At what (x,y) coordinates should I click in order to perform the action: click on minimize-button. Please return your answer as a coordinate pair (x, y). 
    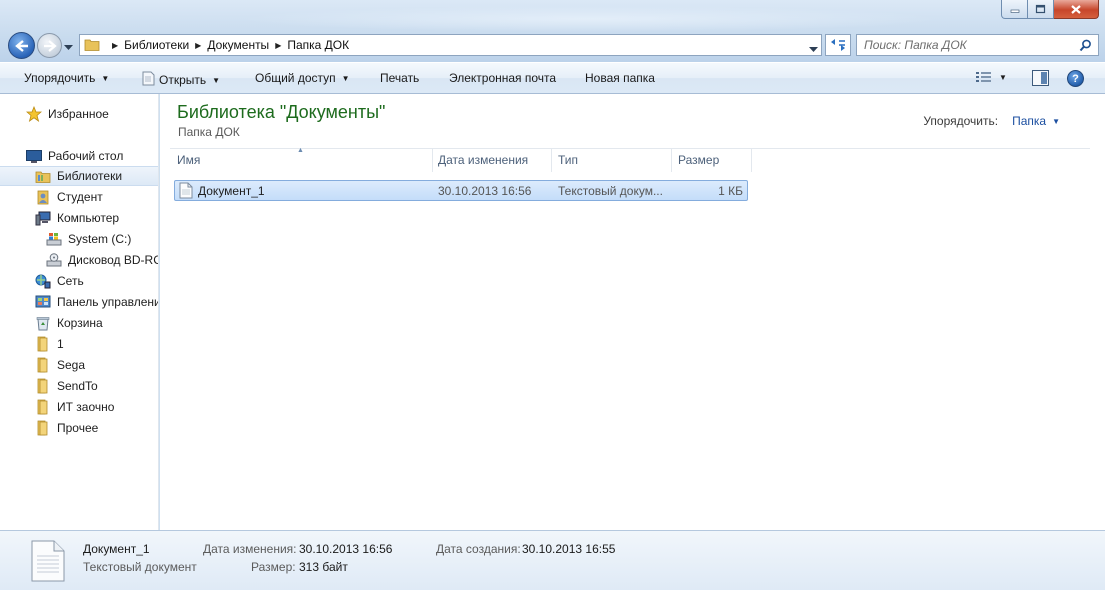
    Looking at the image, I should click on (1014, 9).